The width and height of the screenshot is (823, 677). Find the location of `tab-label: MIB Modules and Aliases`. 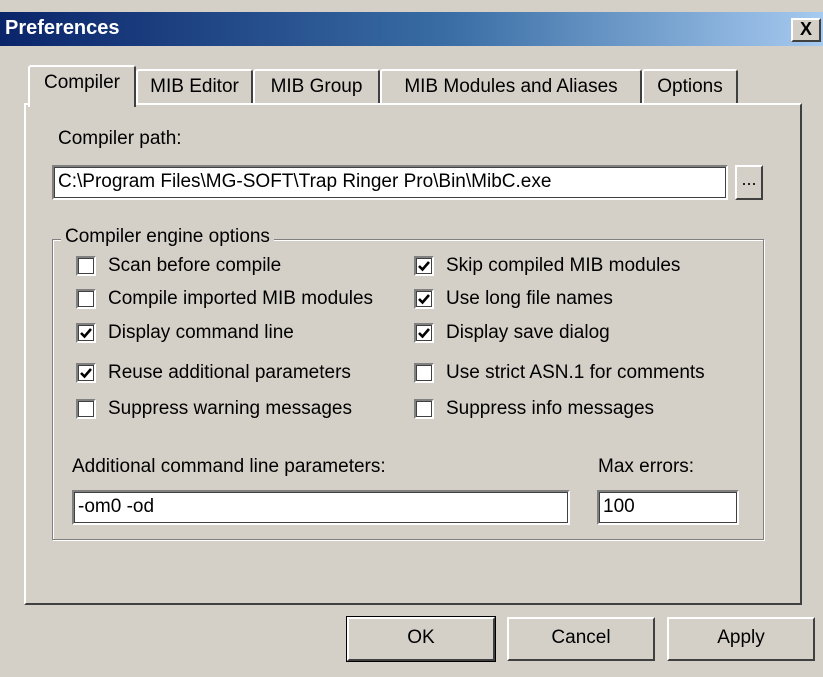

tab-label: MIB Modules and Aliases is located at coordinates (511, 86).